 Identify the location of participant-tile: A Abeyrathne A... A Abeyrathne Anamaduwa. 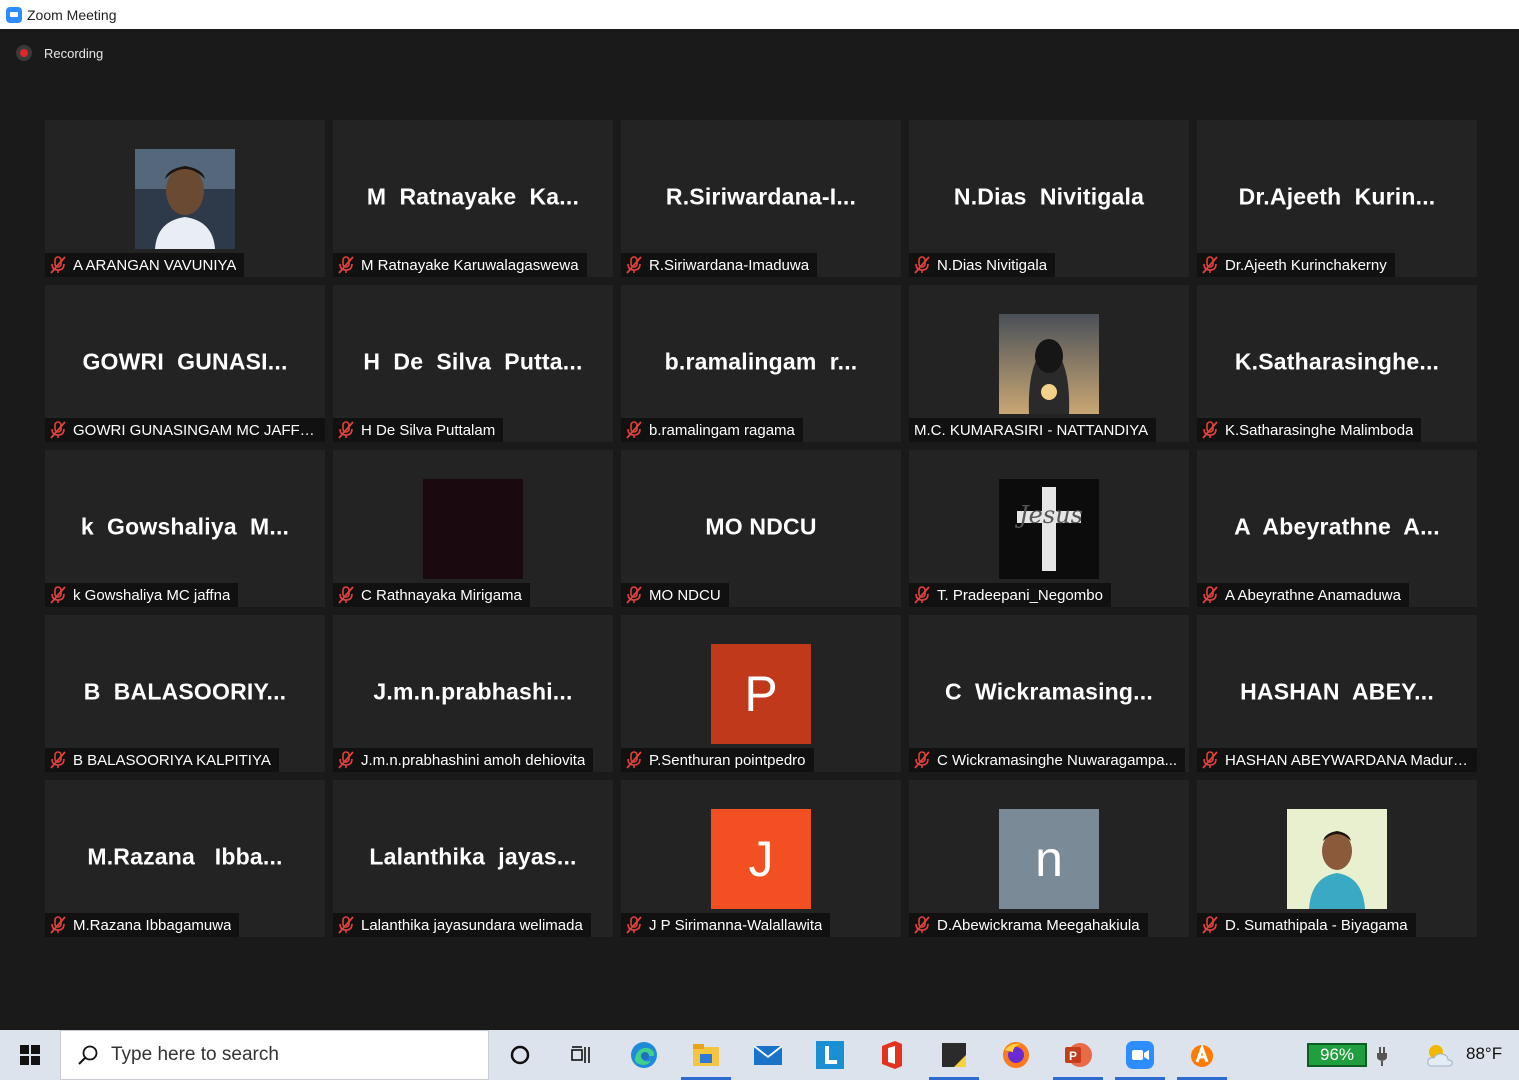
(1337, 528).